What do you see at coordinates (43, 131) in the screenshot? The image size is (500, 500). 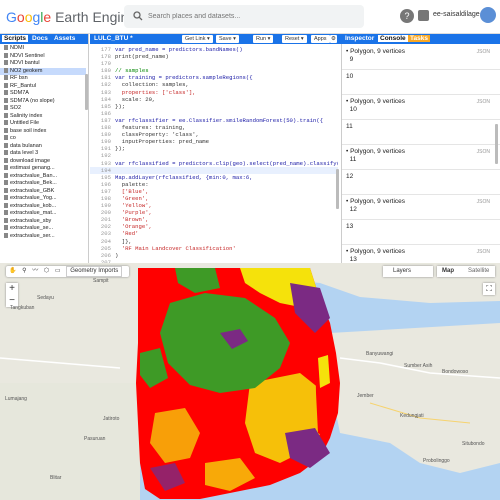 I see `script-file-item: base soil index` at bounding box center [43, 131].